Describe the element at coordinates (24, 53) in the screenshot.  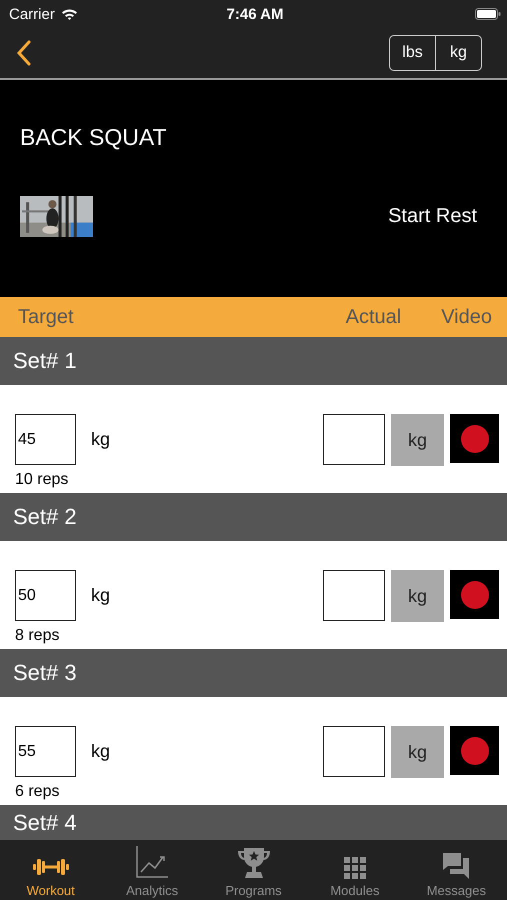
I see `back-icon` at that location.